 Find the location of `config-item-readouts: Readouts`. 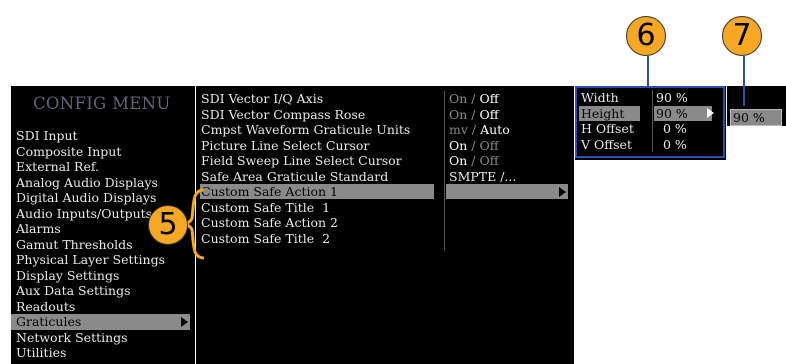

config-item-readouts: Readouts is located at coordinates (103, 307).